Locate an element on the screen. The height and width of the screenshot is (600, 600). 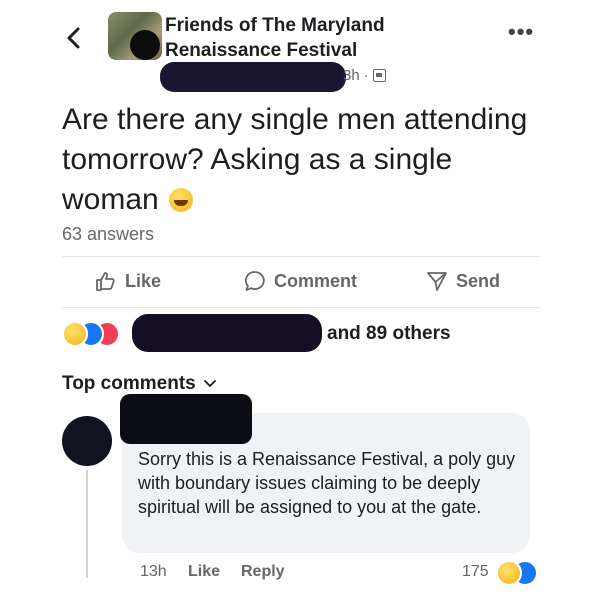
comment-label: Comment is located at coordinates (316, 280).